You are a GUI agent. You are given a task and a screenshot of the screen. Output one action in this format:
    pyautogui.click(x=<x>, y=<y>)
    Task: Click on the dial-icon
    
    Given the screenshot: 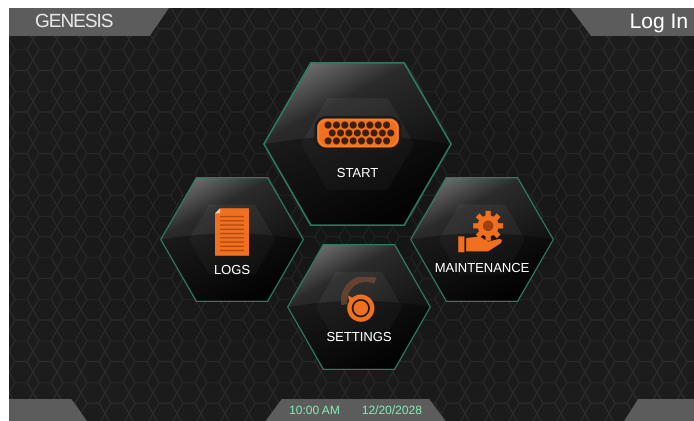 What is the action you would take?
    pyautogui.click(x=359, y=299)
    